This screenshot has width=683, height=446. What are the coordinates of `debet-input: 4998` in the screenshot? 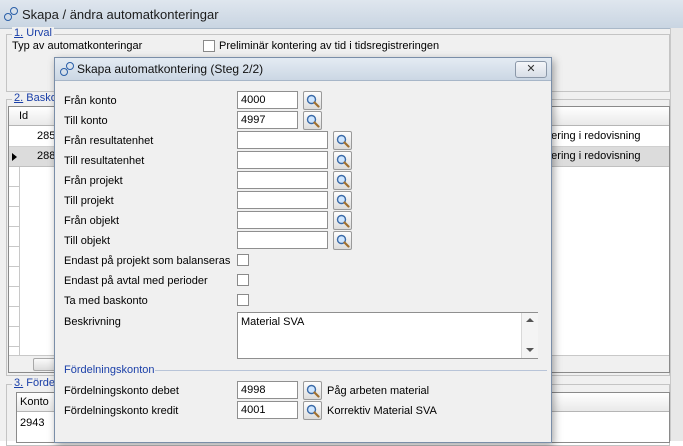 It's located at (267, 390).